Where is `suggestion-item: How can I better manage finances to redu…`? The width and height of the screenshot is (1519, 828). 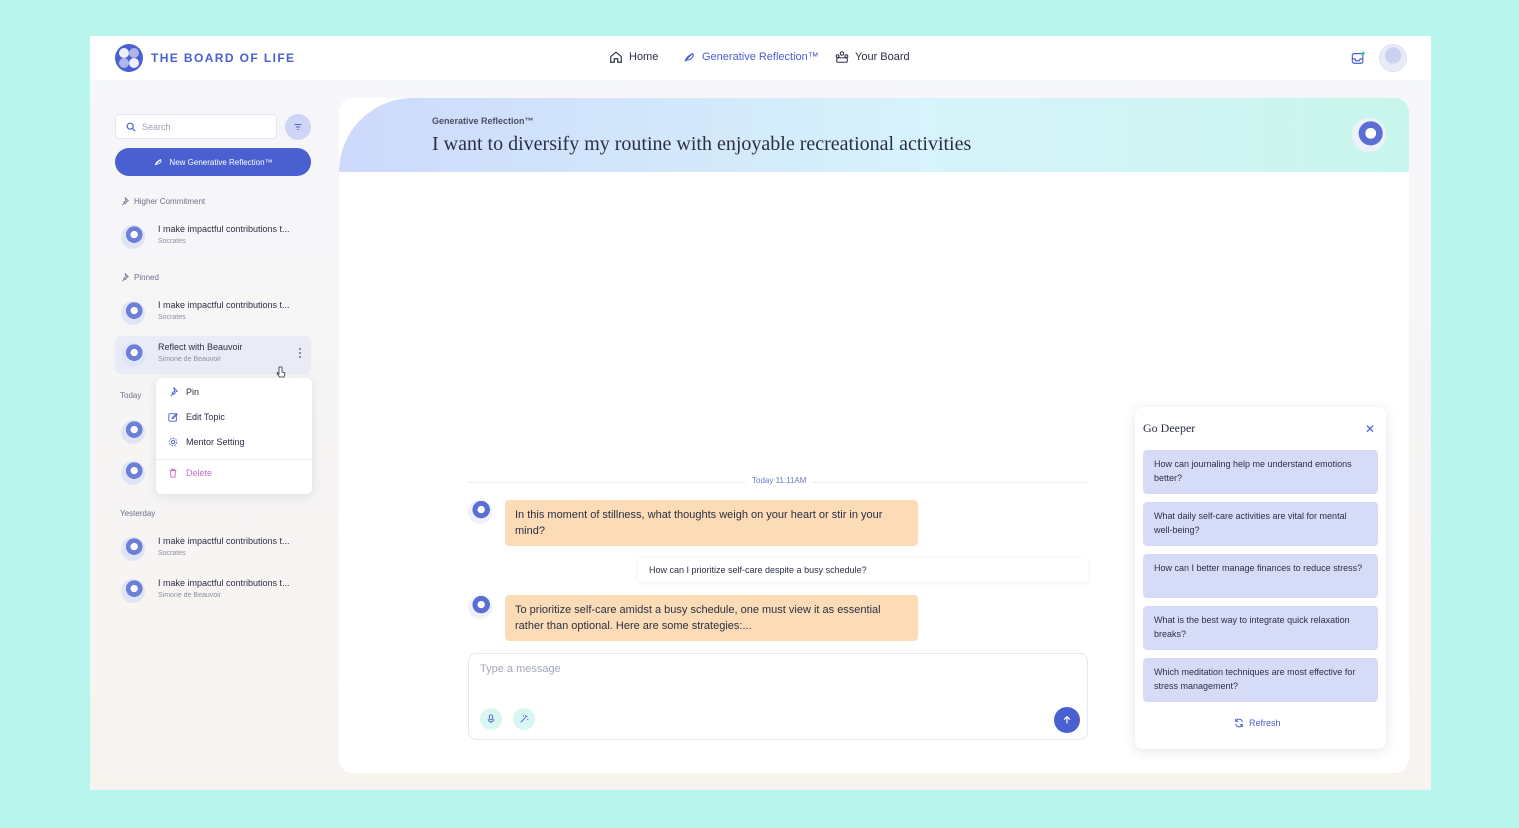 suggestion-item: How can I better manage finances to redu… is located at coordinates (1260, 576).